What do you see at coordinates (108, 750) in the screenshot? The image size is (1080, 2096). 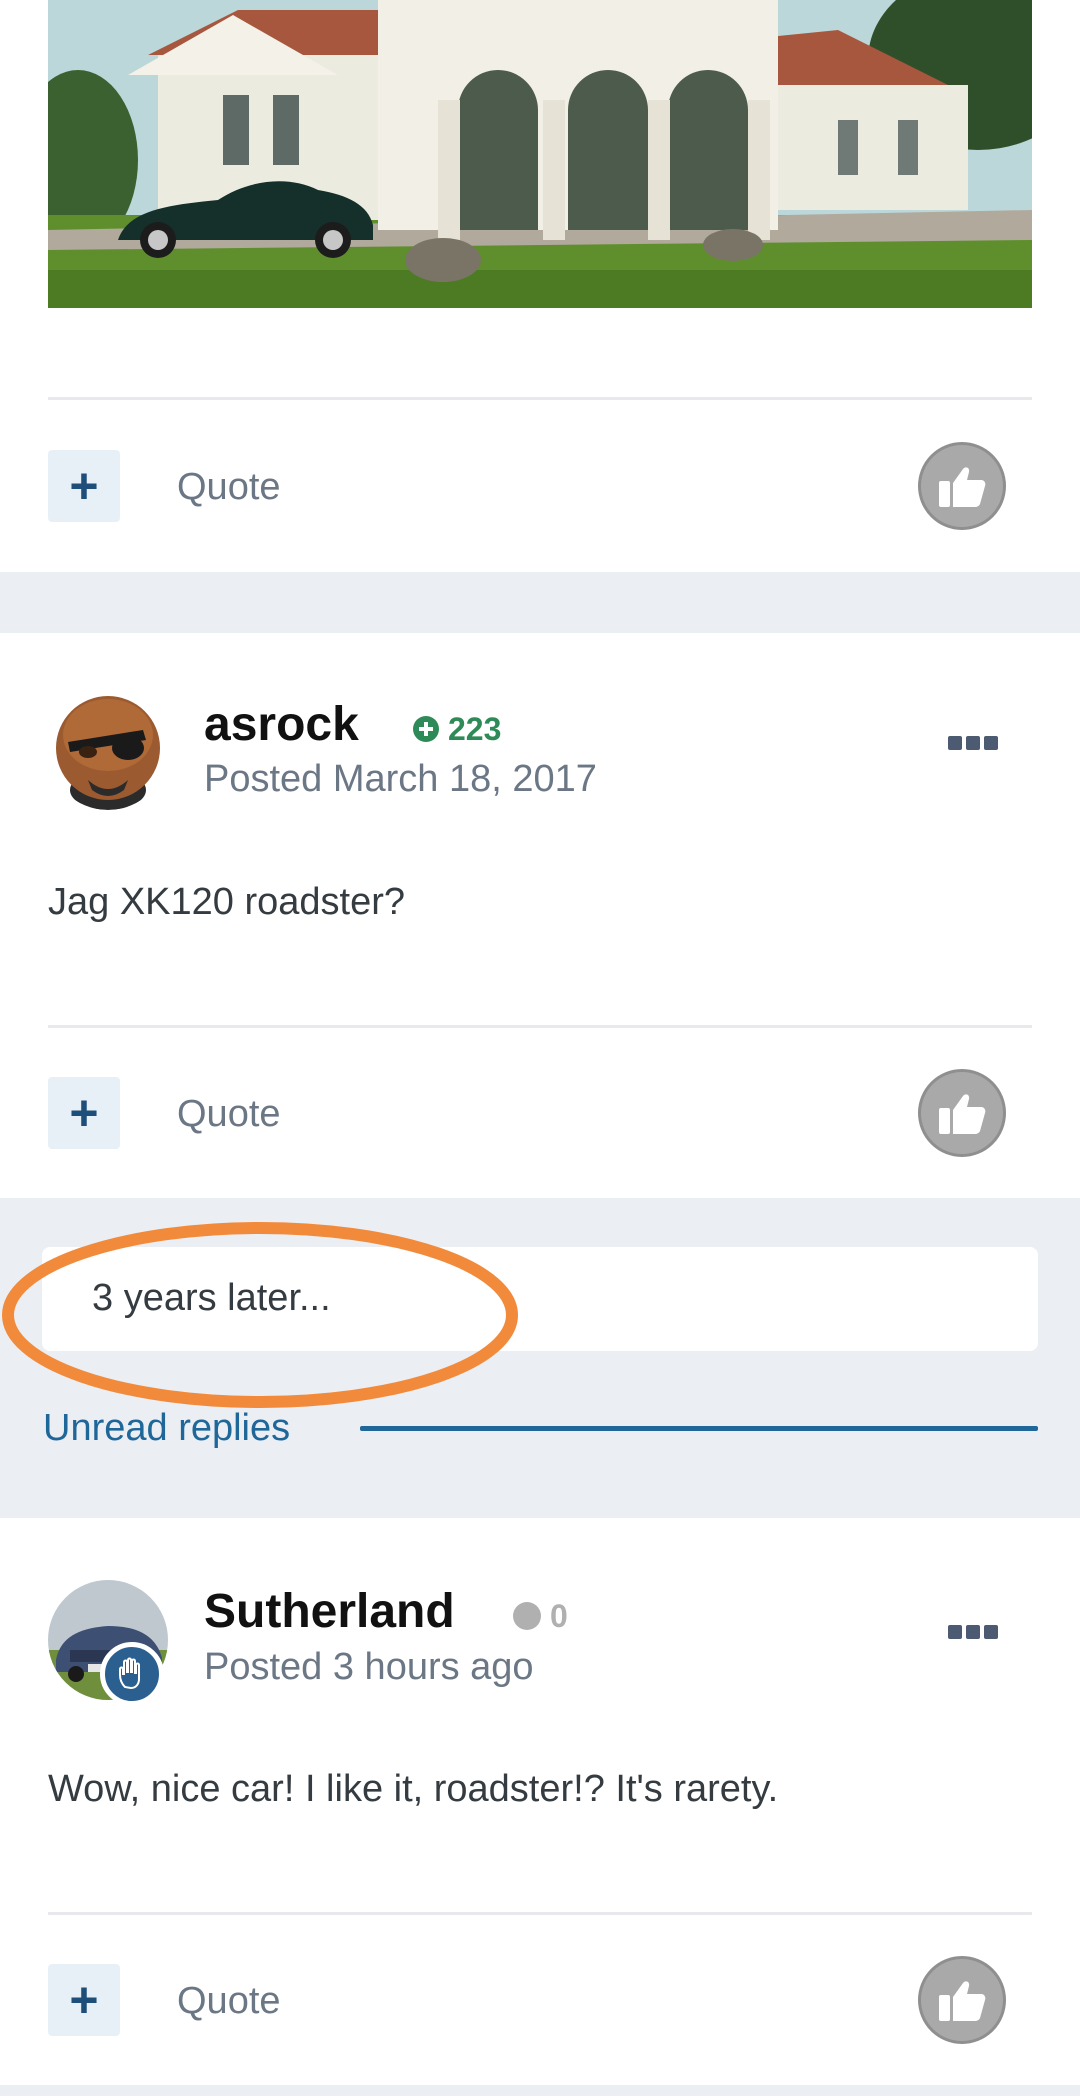 I see `avatar` at bounding box center [108, 750].